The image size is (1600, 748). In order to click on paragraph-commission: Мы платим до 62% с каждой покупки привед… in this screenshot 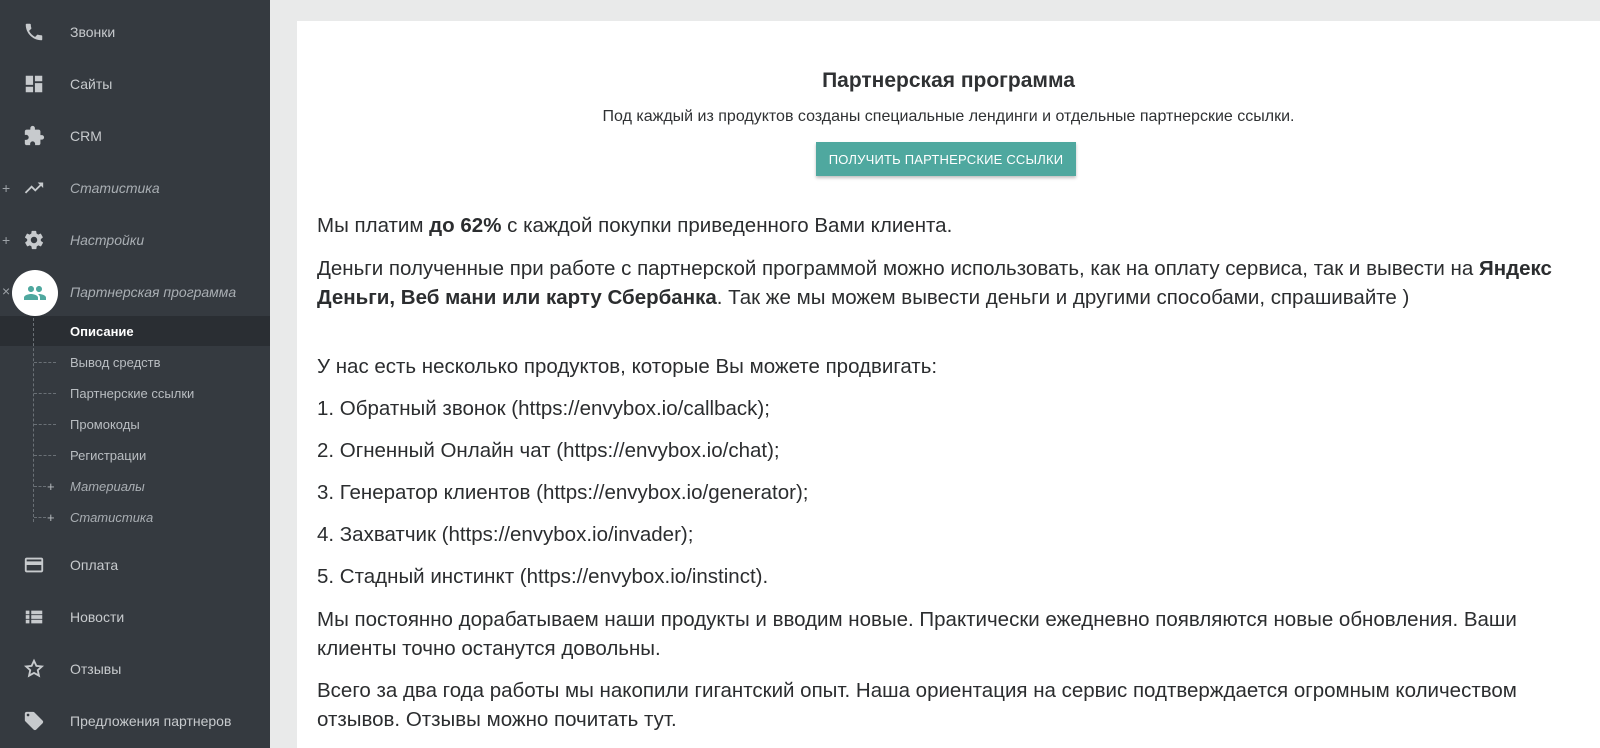, I will do `click(942, 225)`.